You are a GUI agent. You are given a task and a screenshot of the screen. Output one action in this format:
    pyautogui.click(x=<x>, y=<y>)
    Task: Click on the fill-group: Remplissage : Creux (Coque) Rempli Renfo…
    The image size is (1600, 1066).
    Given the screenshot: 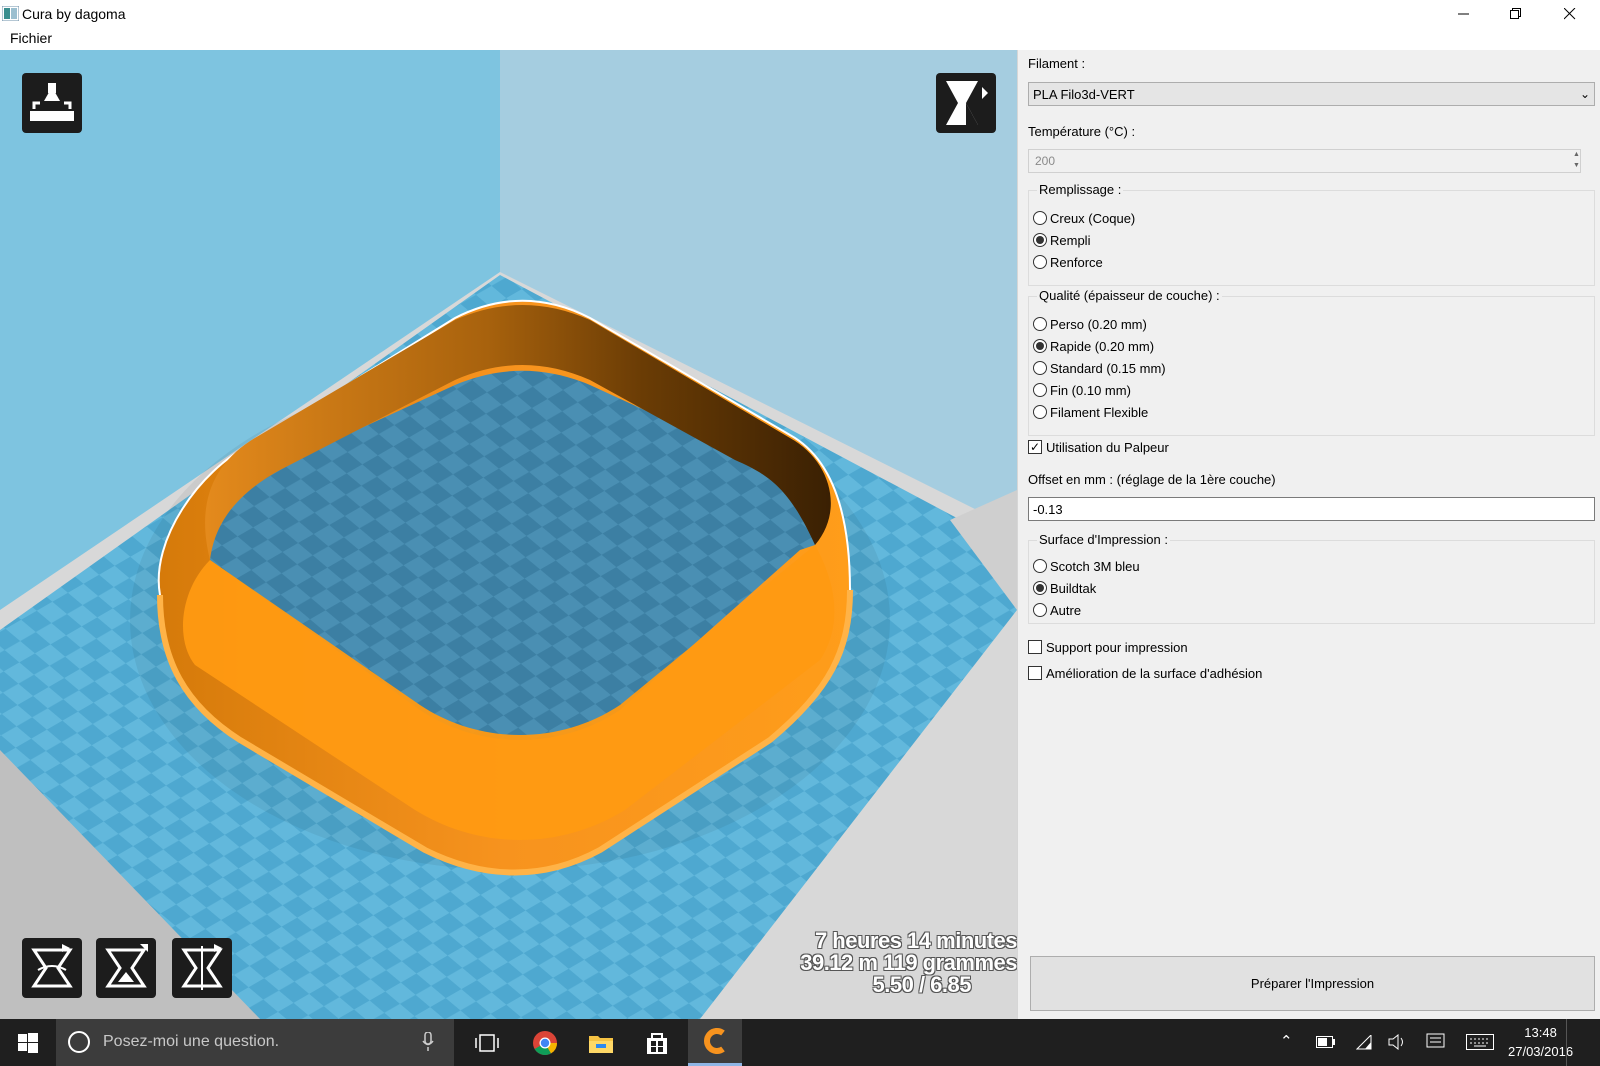 What is the action you would take?
    pyautogui.click(x=1311, y=234)
    